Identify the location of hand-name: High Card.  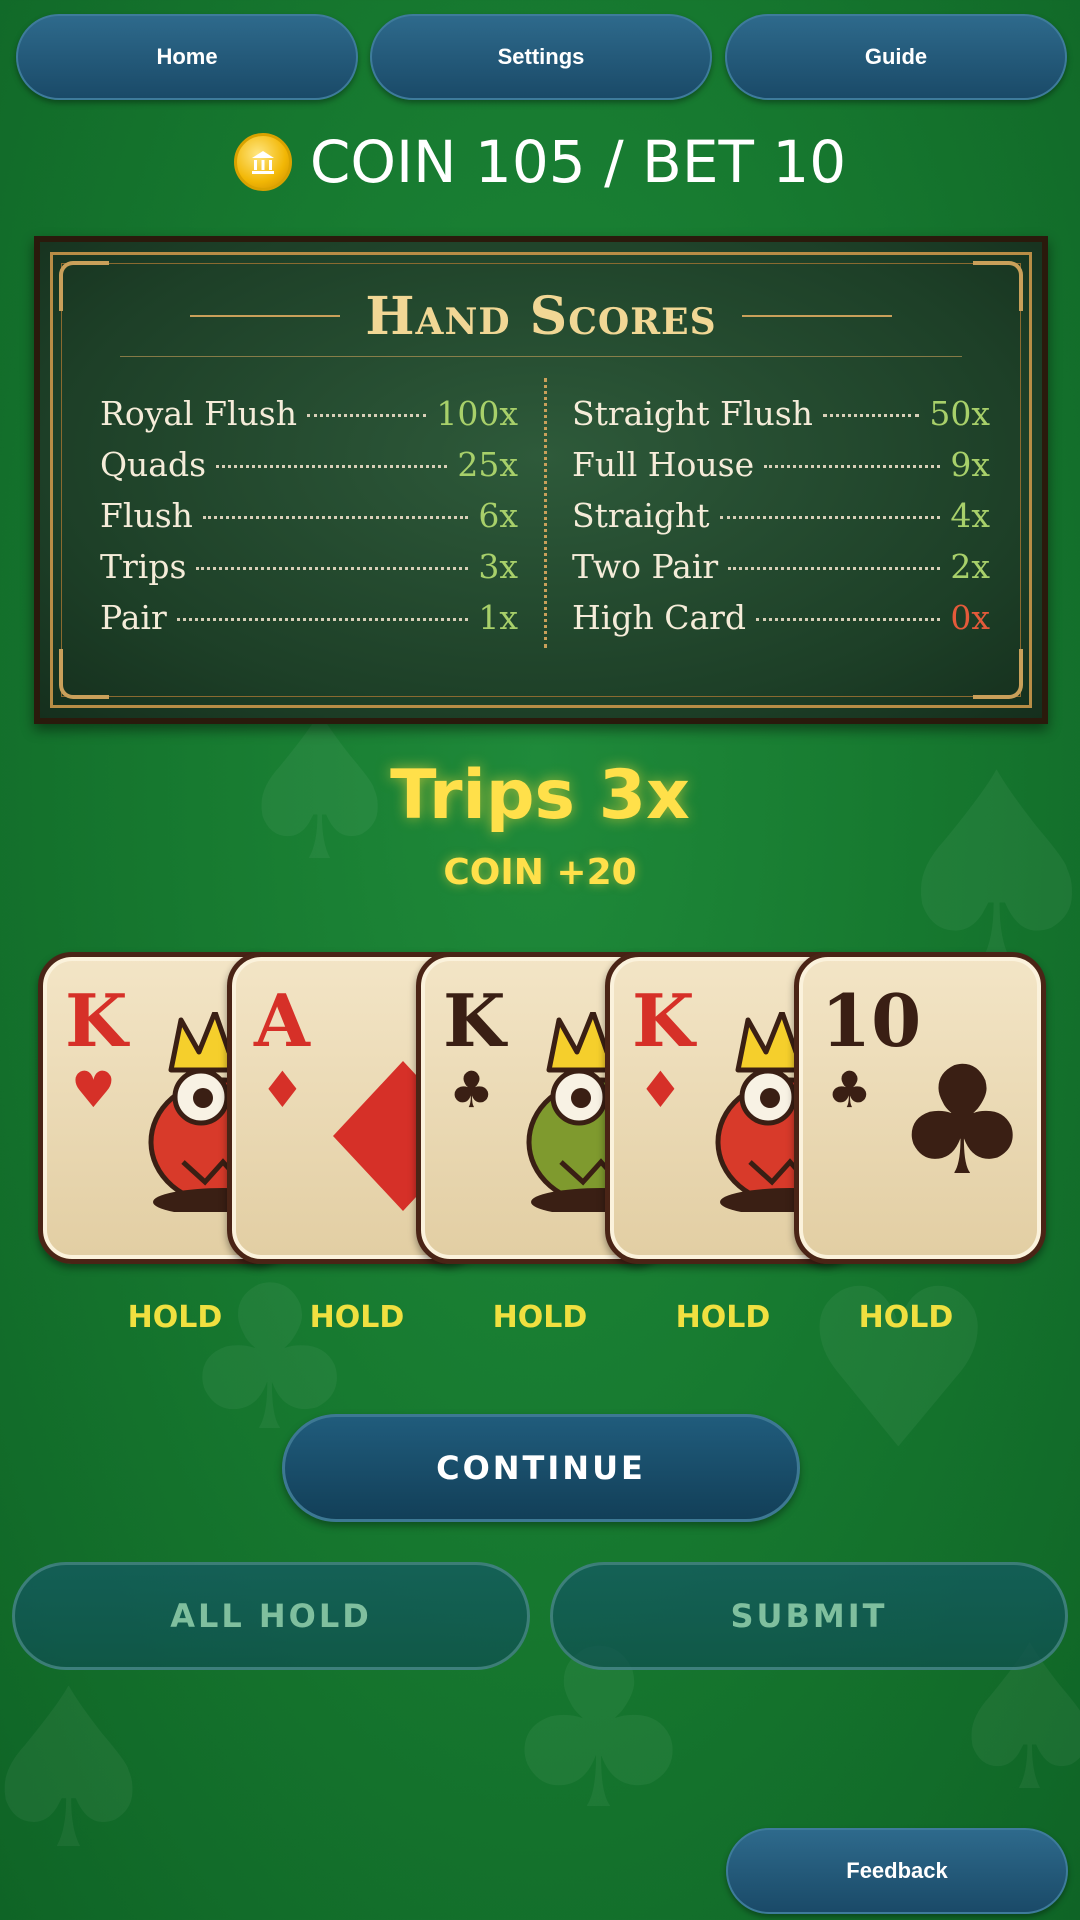
(659, 617).